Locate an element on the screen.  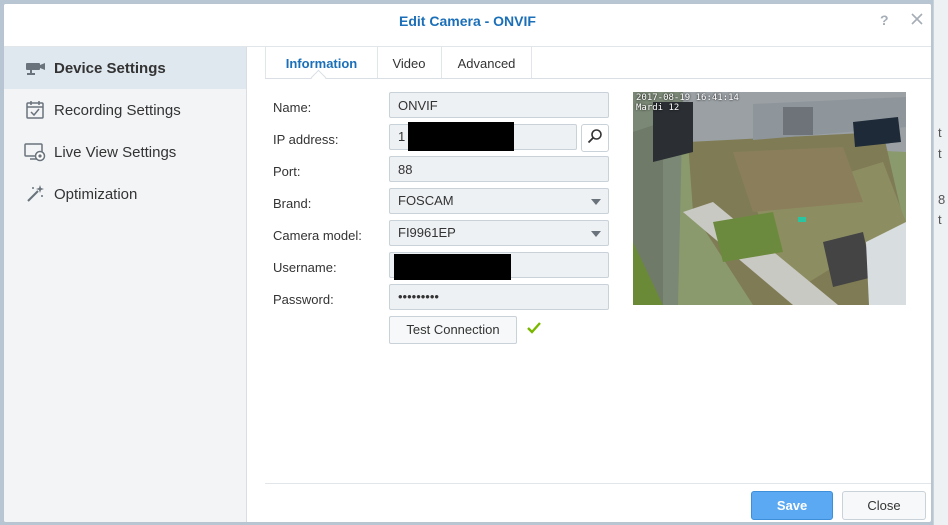
dialog-titlebar: Edit Camera - ONVIF ? is located at coordinates (467, 25).